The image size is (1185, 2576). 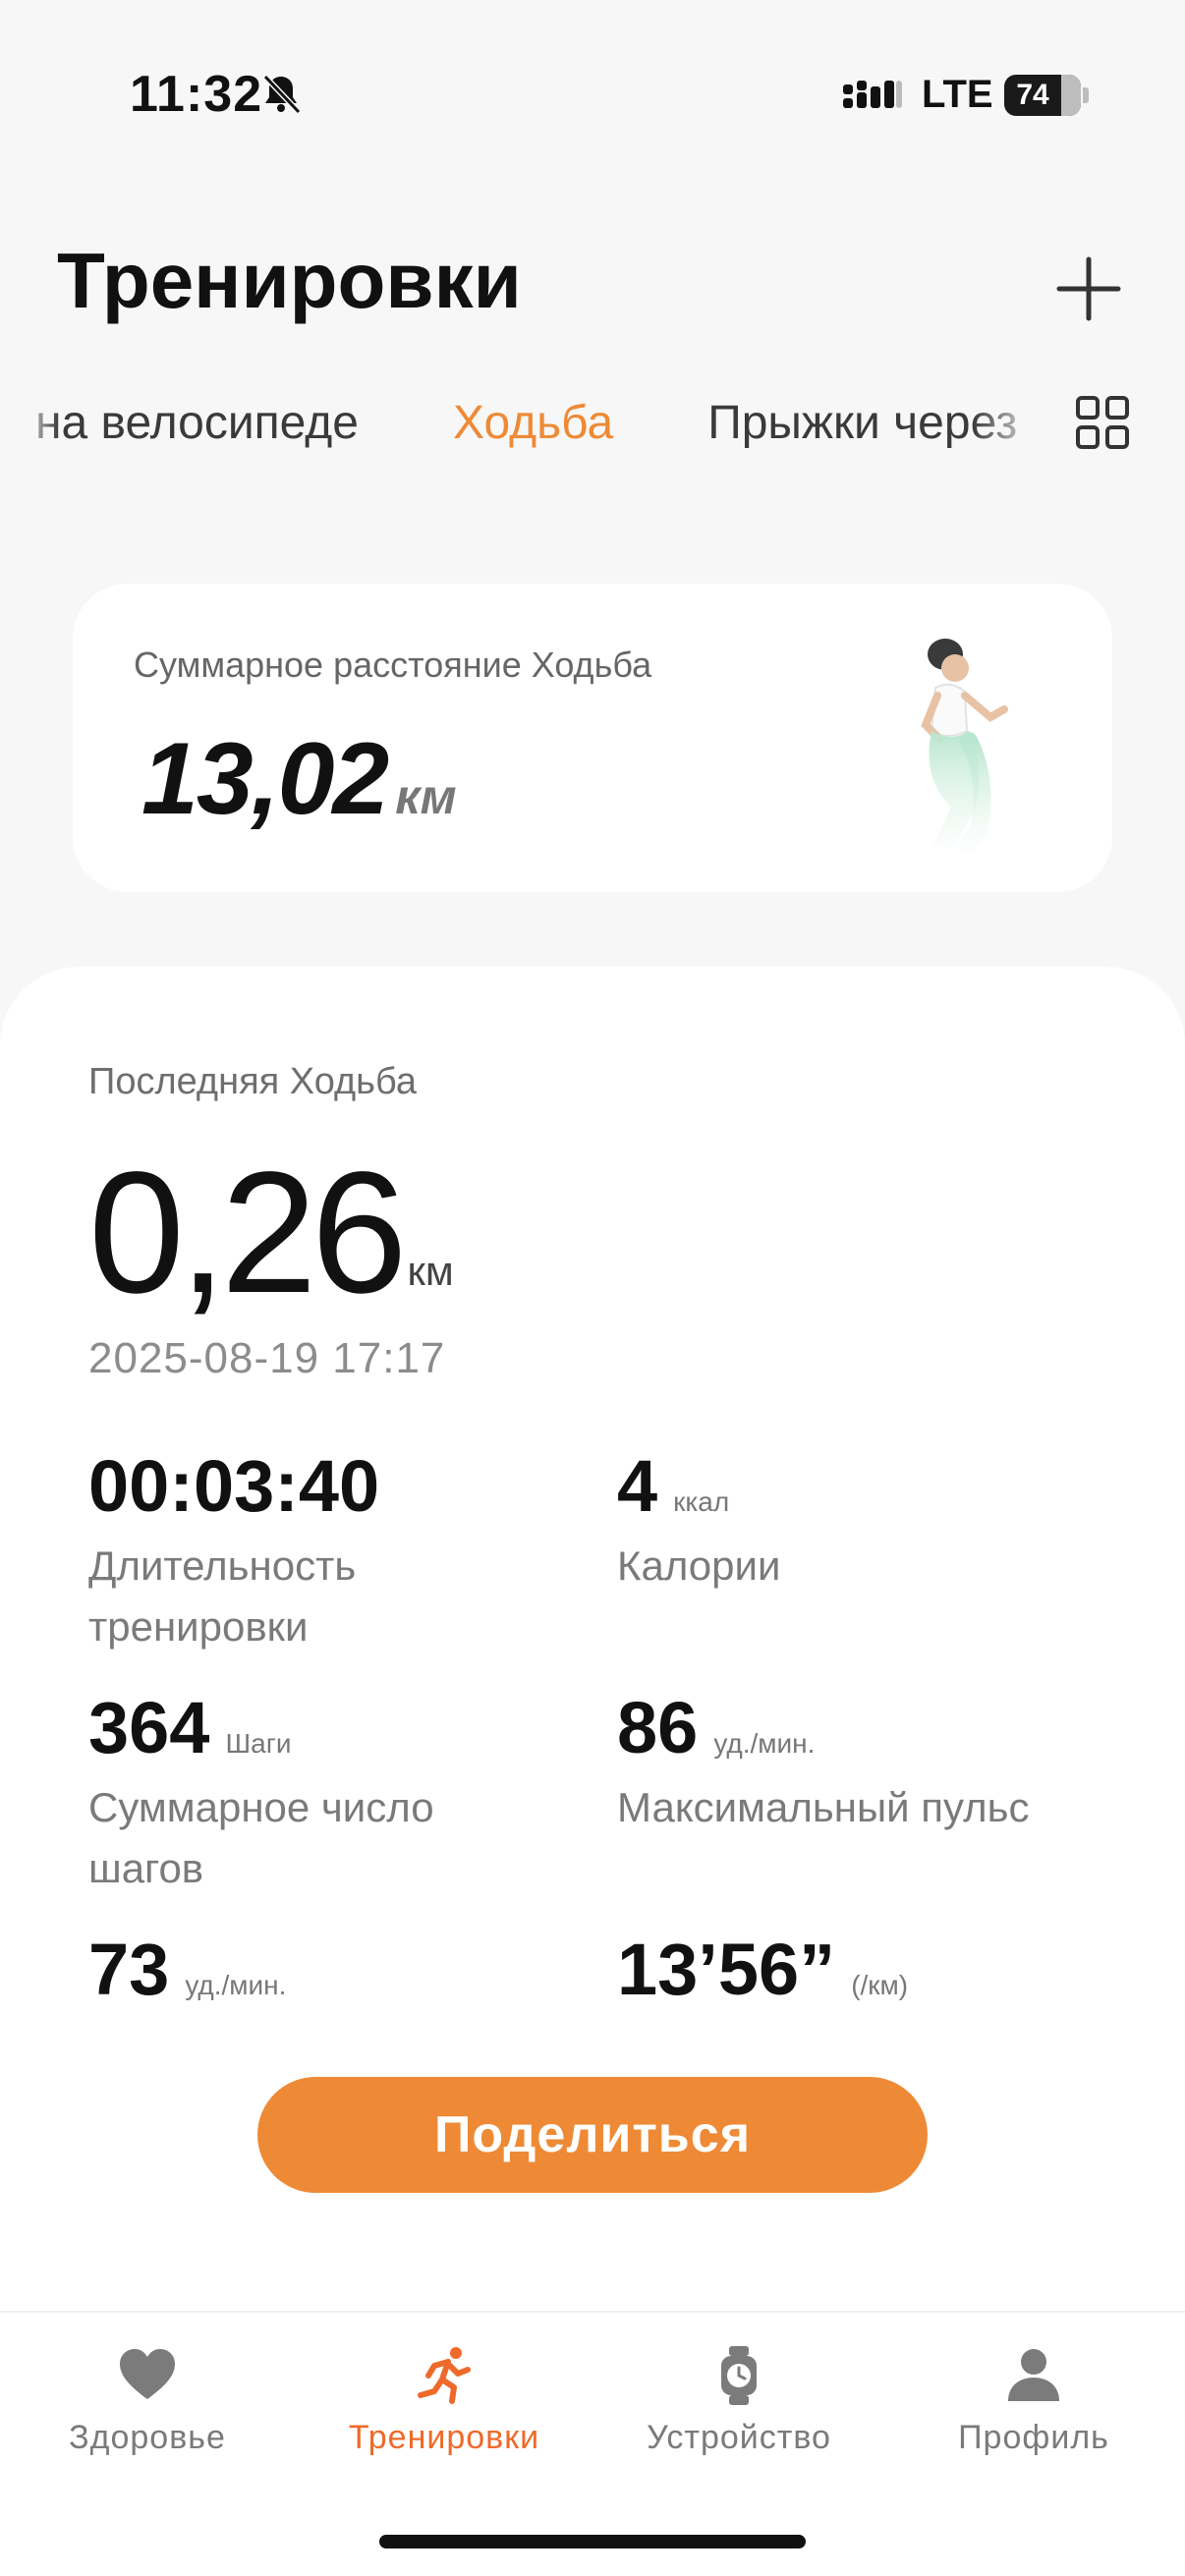 What do you see at coordinates (431, 1271) in the screenshot?
I see `distance-unit: км` at bounding box center [431, 1271].